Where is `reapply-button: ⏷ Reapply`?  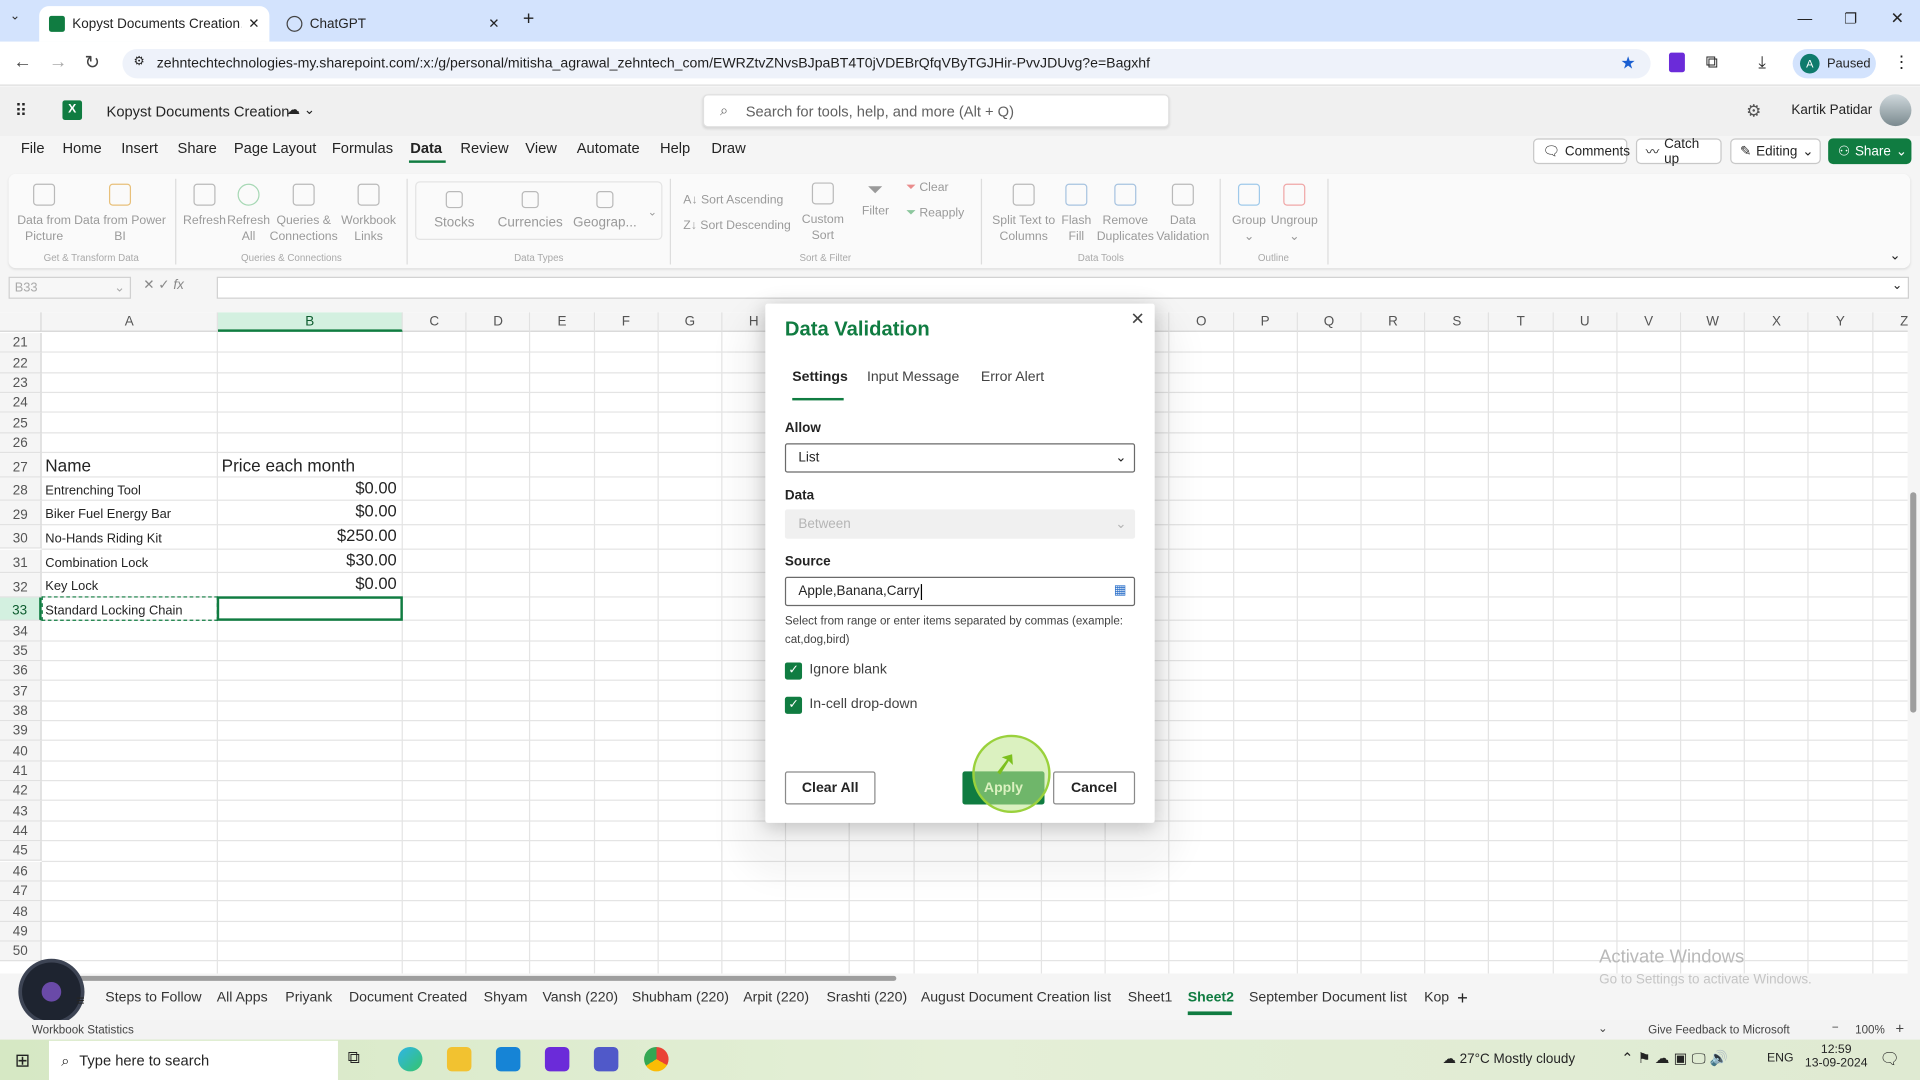 reapply-button: ⏷ Reapply is located at coordinates (935, 214).